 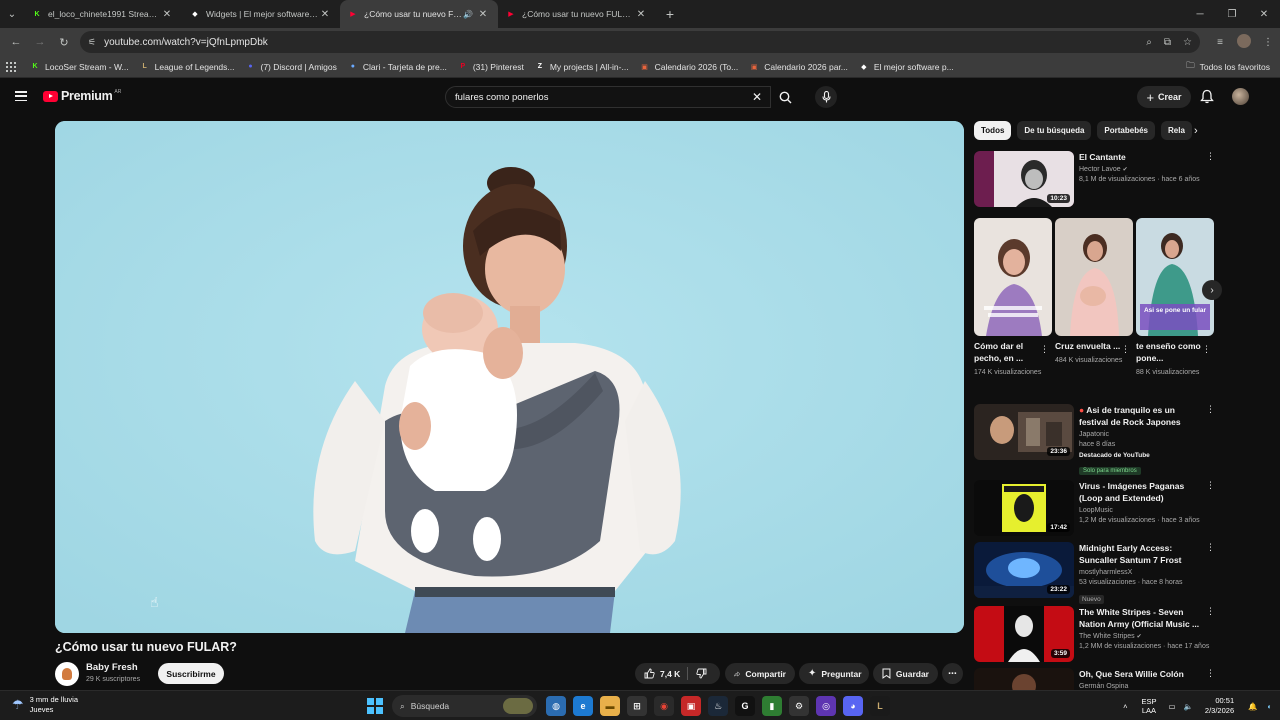 What do you see at coordinates (103, 14) in the screenshot?
I see `browser-tab: Kel_loco_chinete1991 Stream - W ✕` at bounding box center [103, 14].